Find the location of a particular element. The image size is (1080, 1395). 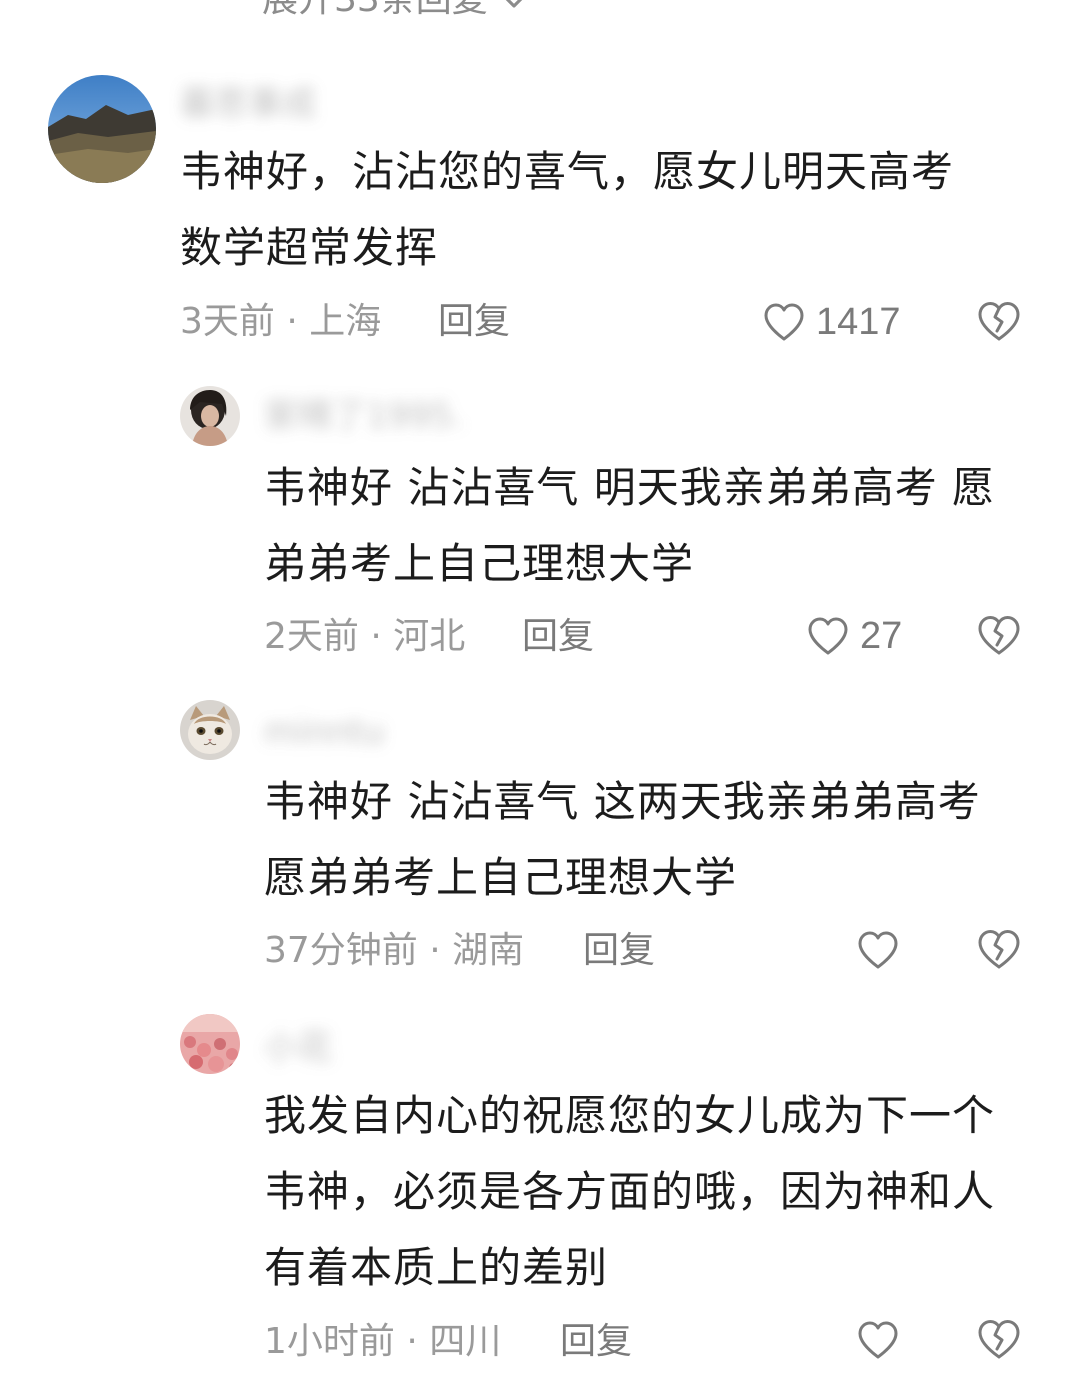

comment-line: 弟弟考上自己理想大学 is located at coordinates (479, 563).